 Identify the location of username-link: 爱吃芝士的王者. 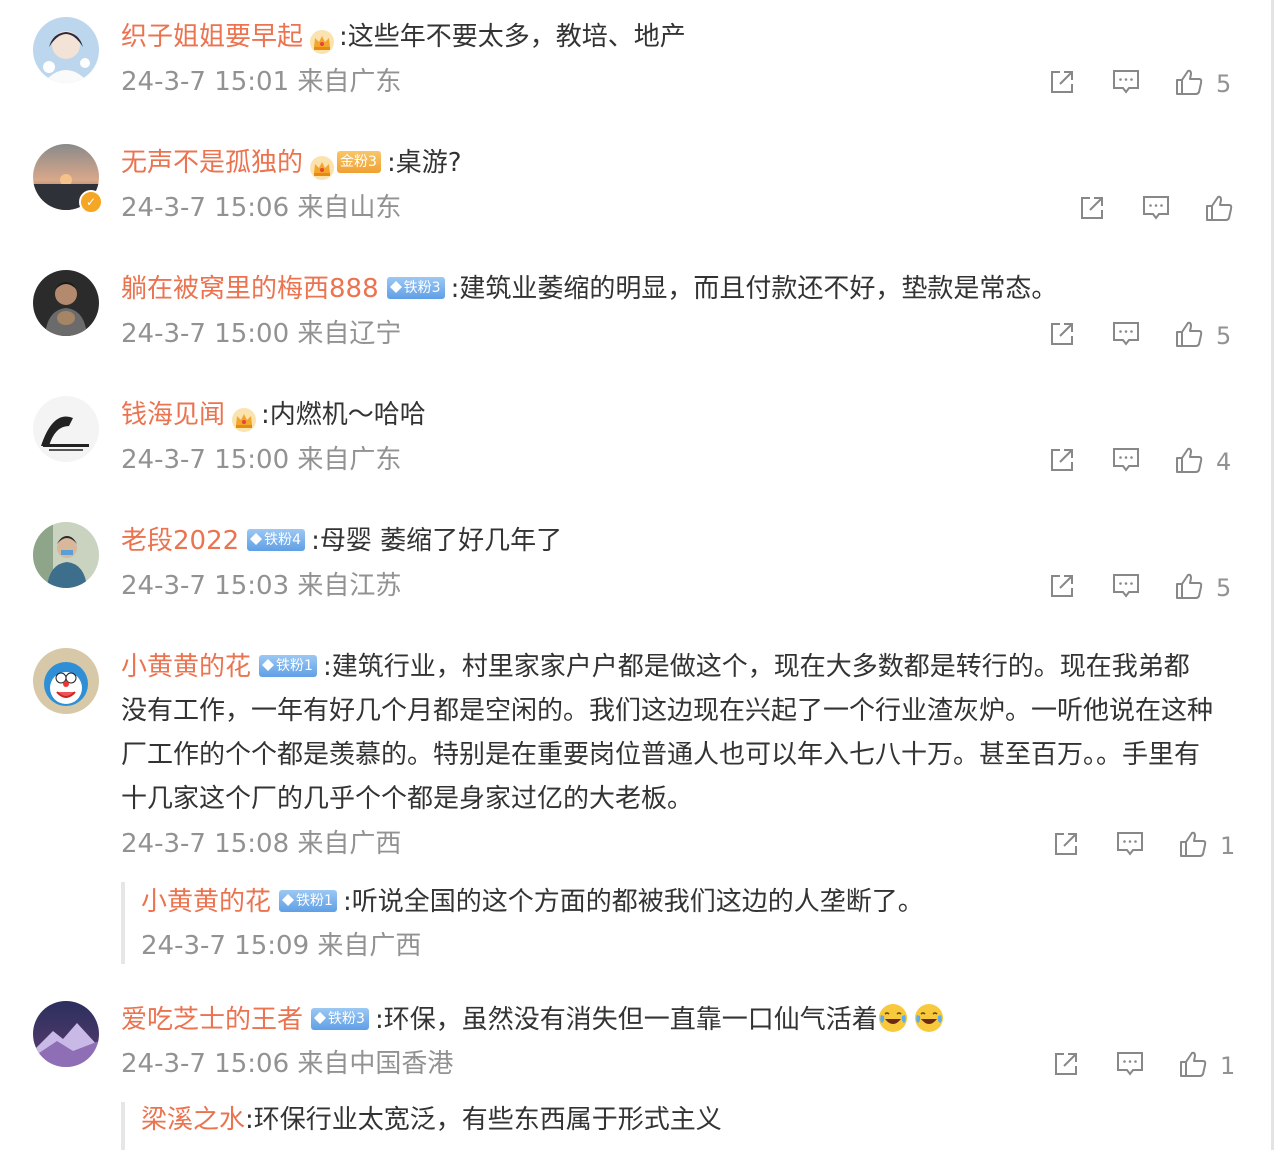
(212, 1020).